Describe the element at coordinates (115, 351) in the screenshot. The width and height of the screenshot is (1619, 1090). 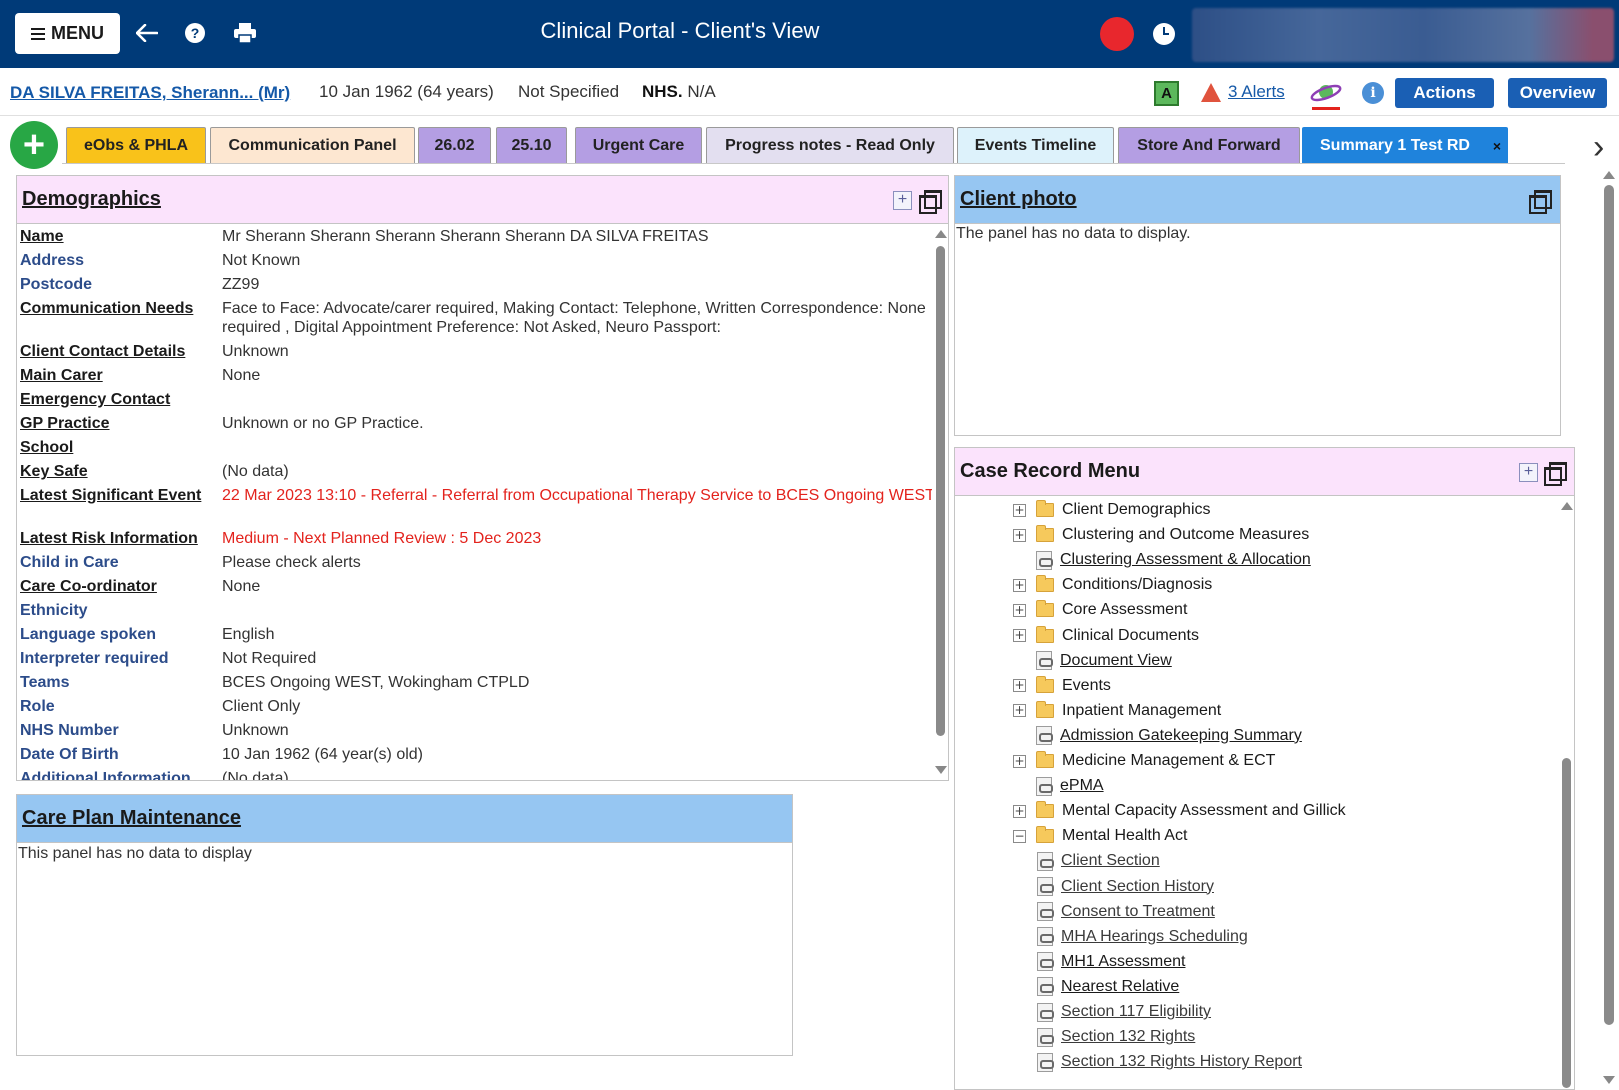
I see `field-label: Client Contact Details` at that location.